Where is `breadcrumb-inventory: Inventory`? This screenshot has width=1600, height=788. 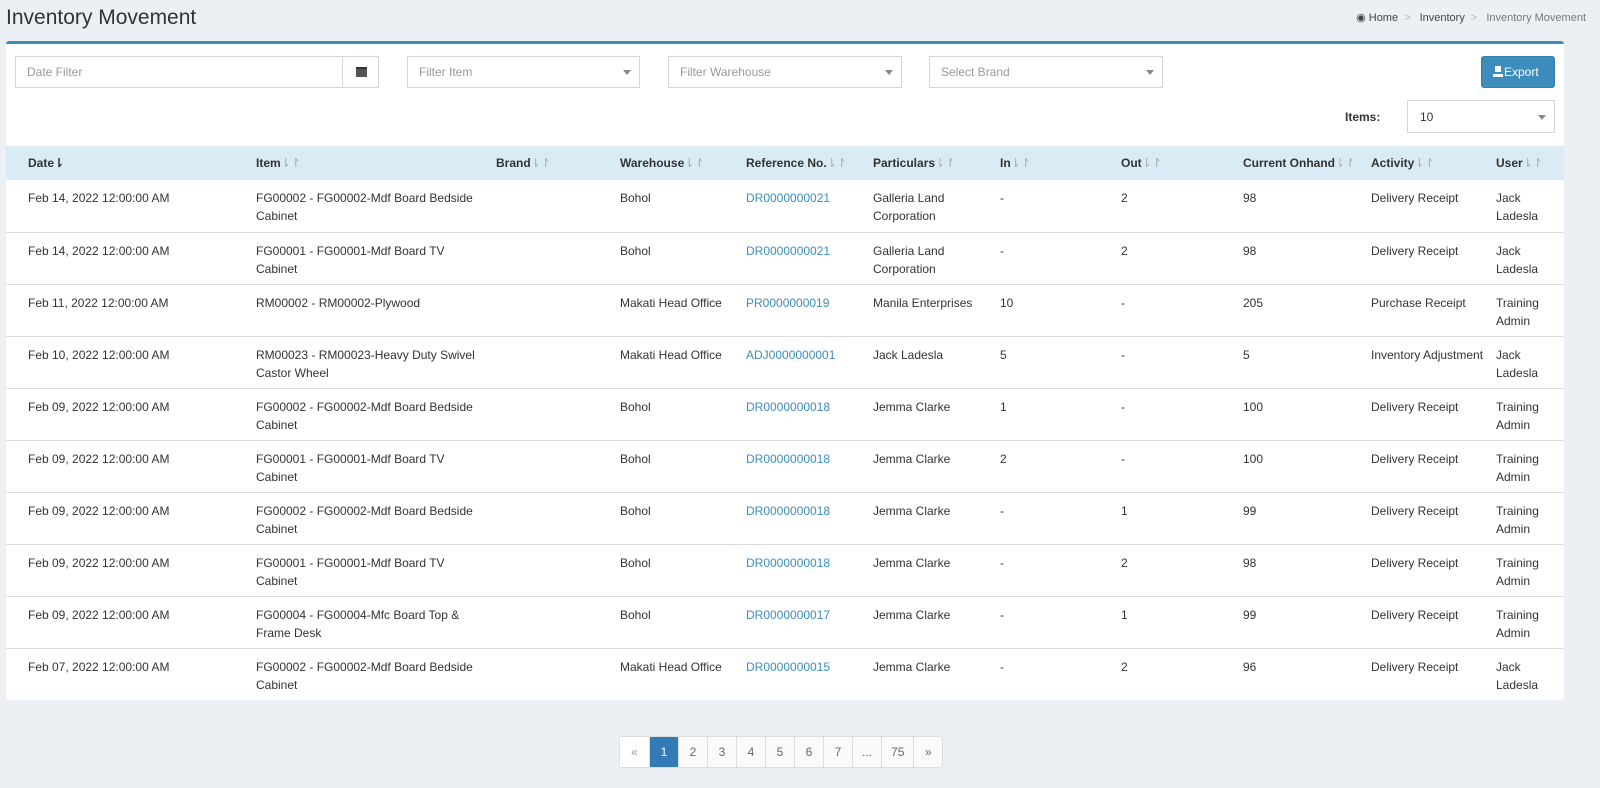
breadcrumb-inventory: Inventory is located at coordinates (1442, 18).